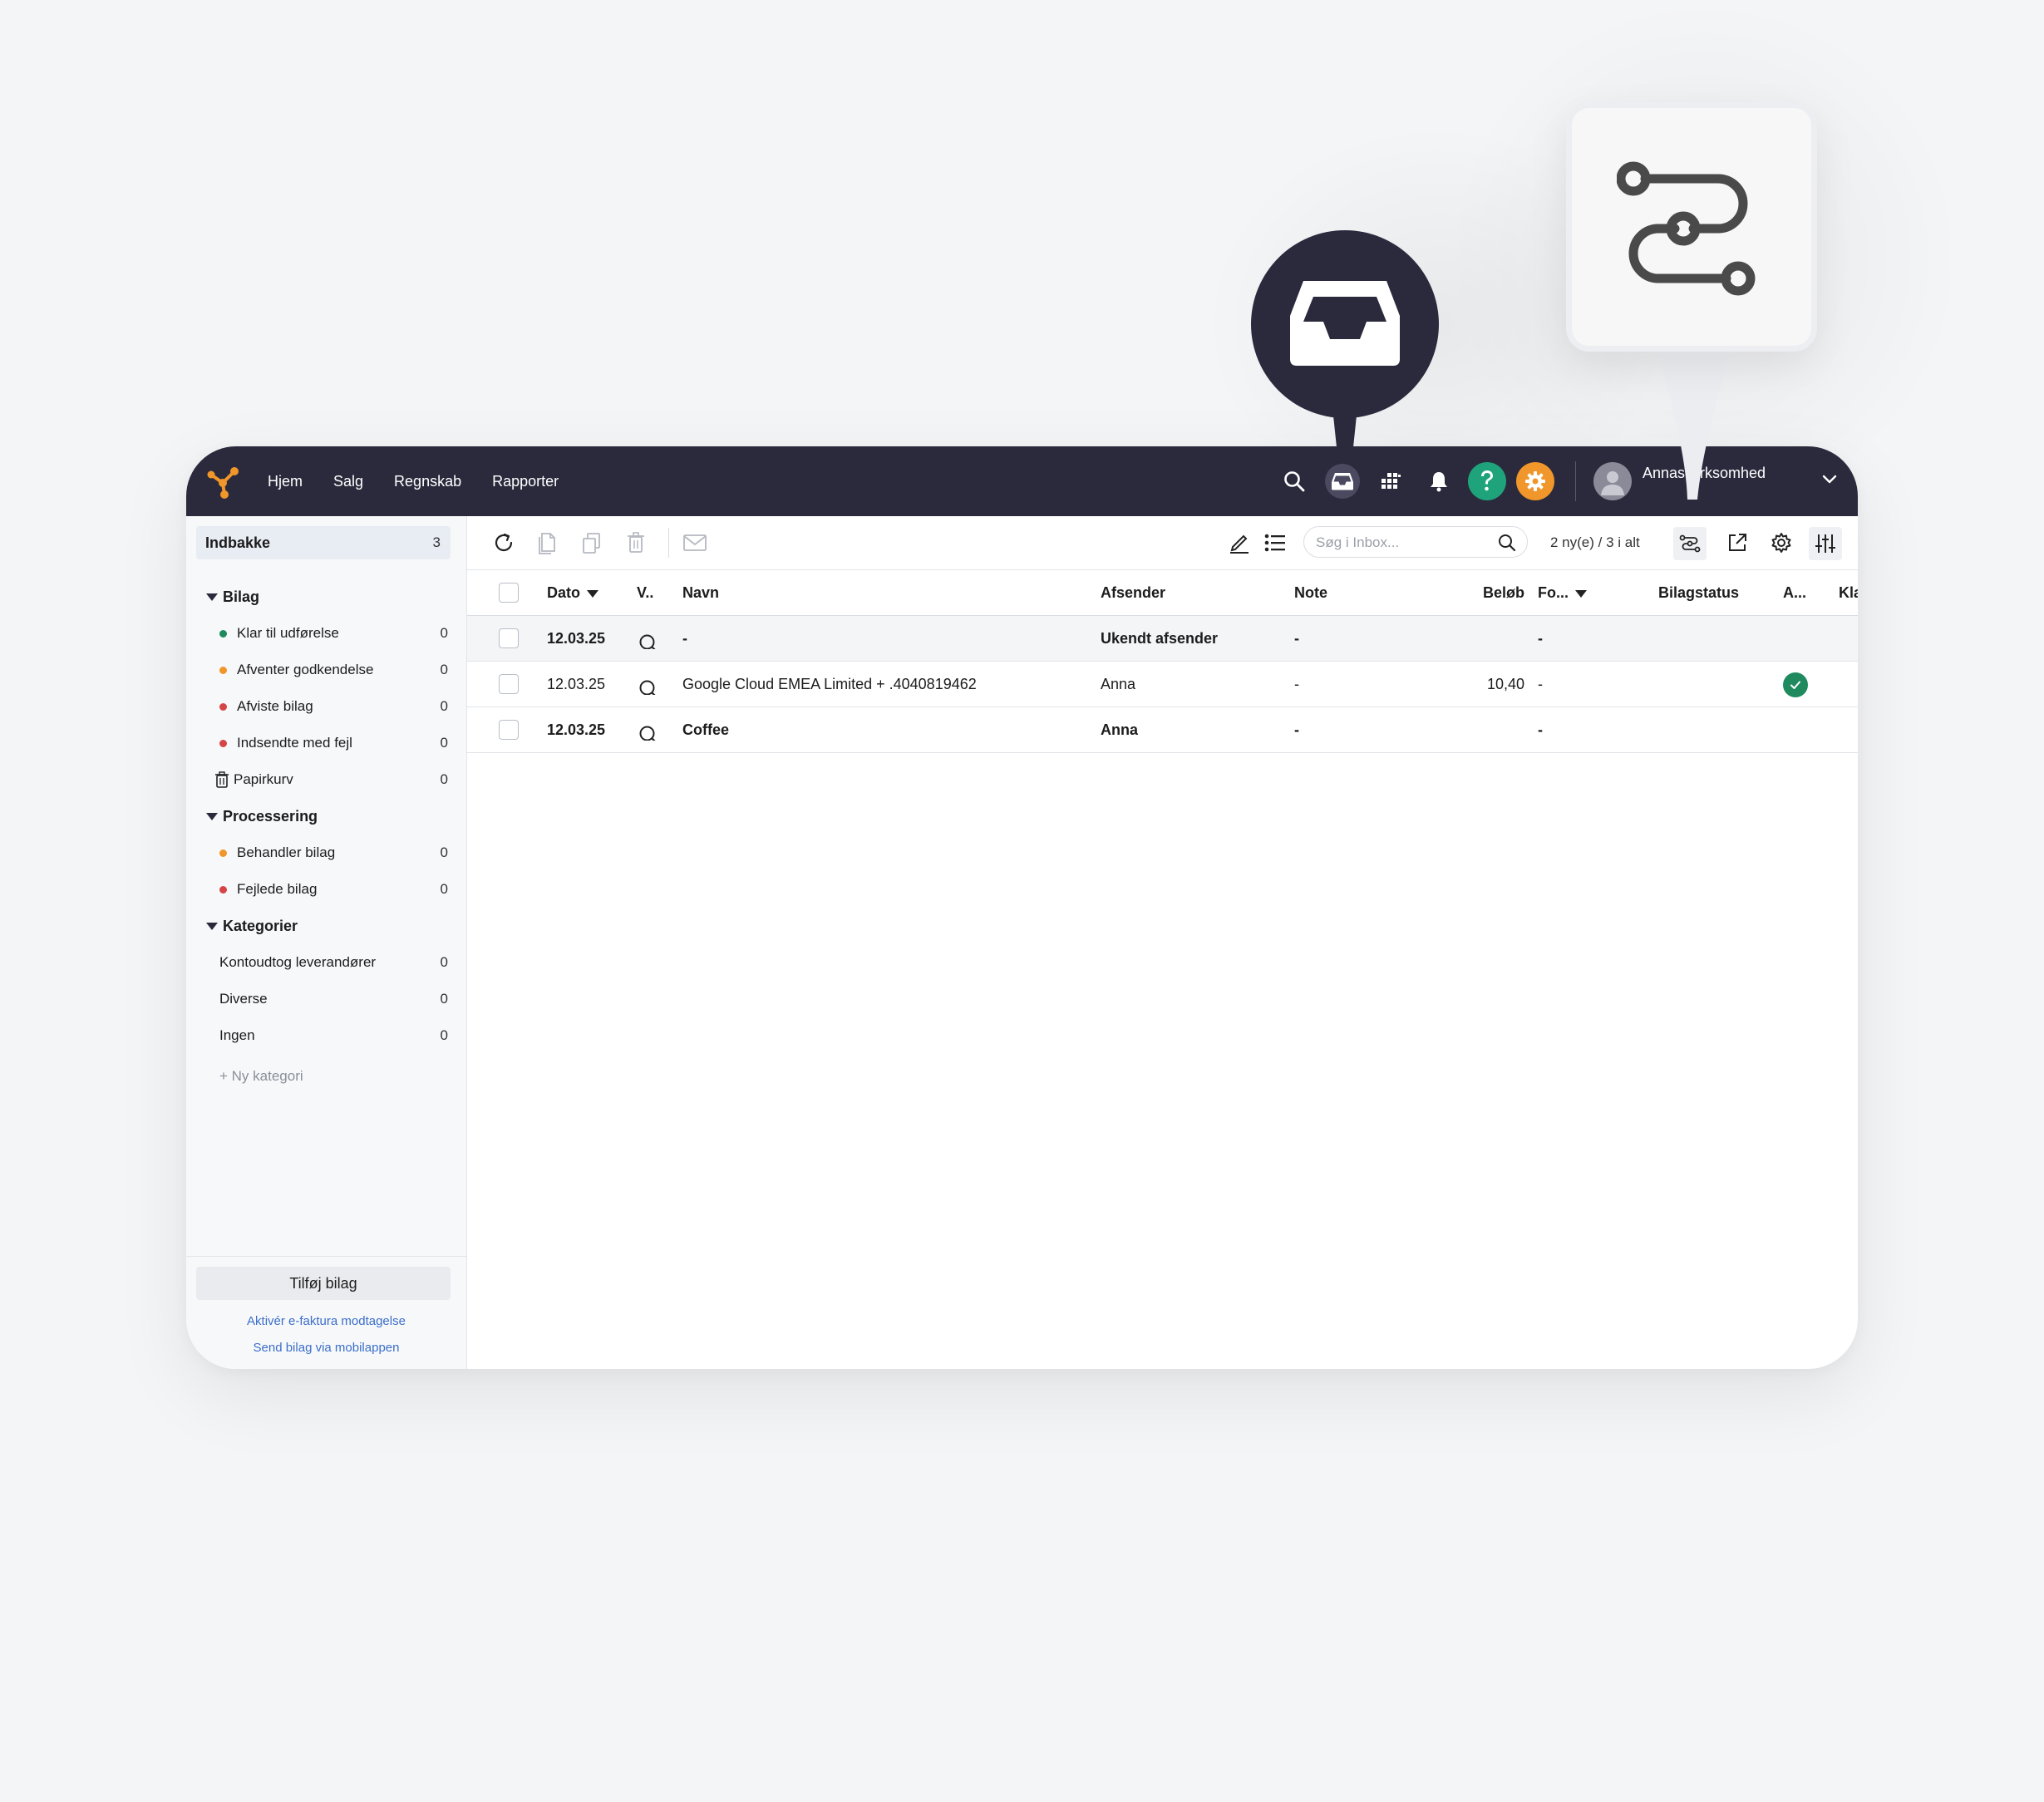 The image size is (2044, 1802). Describe the element at coordinates (326, 1321) in the screenshot. I see `activate-einvoice-link: Aktivér e-faktura modtagelse` at that location.